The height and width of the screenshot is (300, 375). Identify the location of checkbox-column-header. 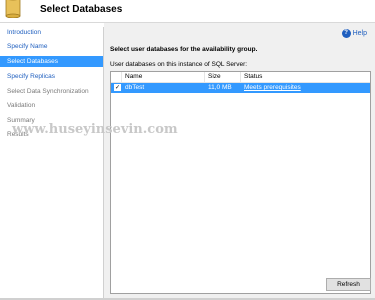
(116, 77).